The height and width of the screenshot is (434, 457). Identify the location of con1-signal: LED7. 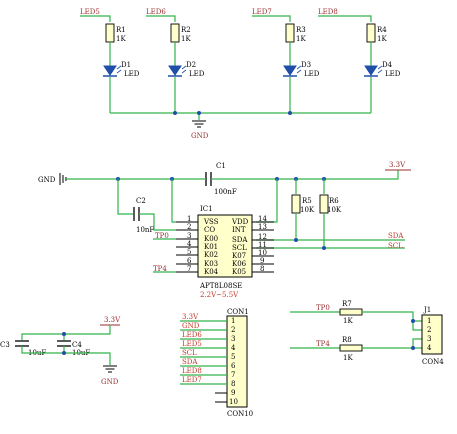
(192, 380).